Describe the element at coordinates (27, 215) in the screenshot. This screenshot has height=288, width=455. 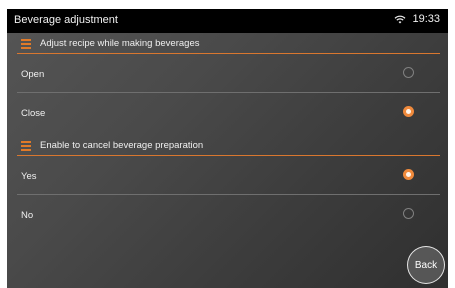
I see `option-label: No` at that location.